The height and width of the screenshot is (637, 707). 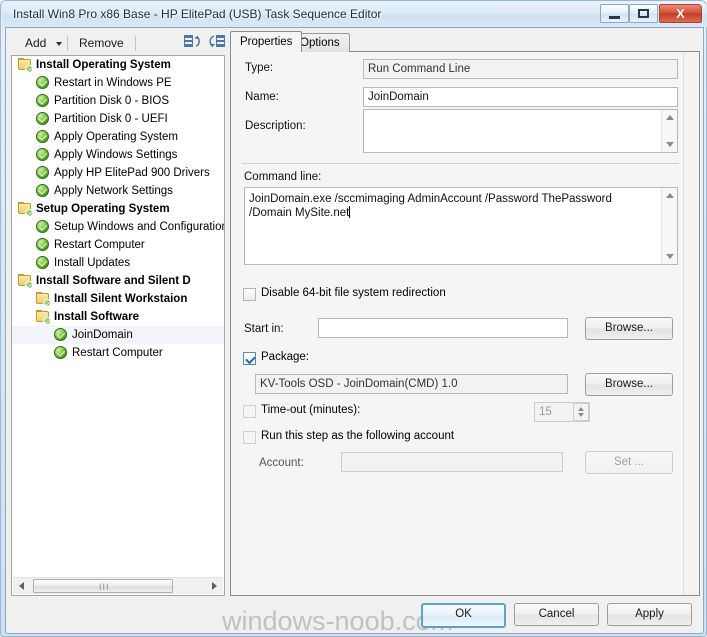 I want to click on name-input, so click(x=520, y=97).